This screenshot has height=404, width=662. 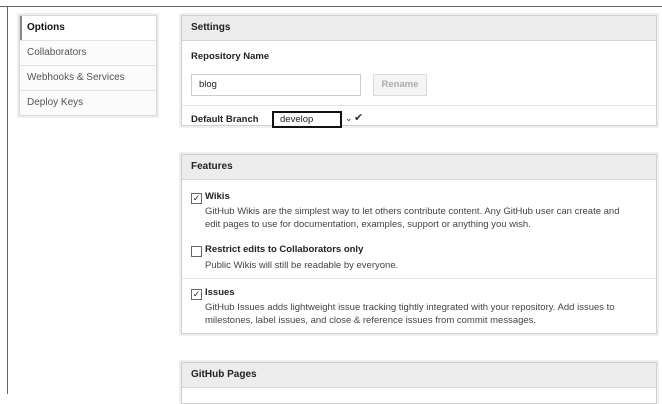 I want to click on sidebar-item-label: Webhooks & Services, so click(x=76, y=77).